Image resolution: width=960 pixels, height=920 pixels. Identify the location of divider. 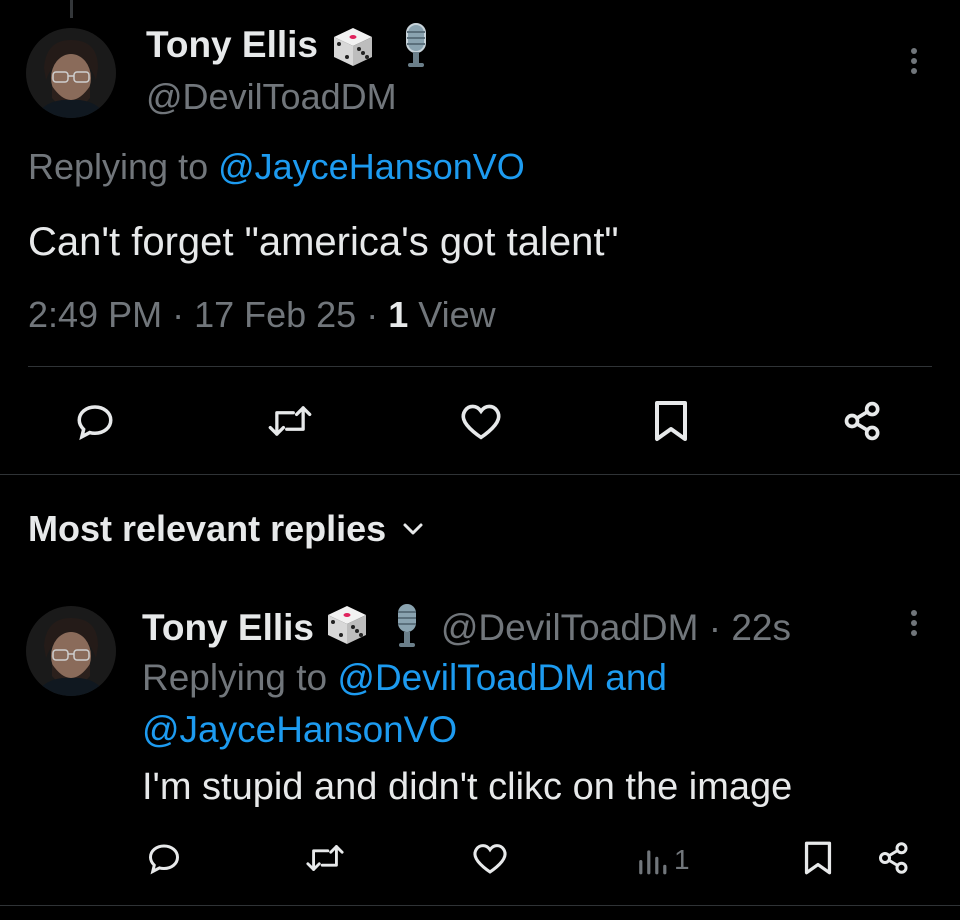
(480, 366).